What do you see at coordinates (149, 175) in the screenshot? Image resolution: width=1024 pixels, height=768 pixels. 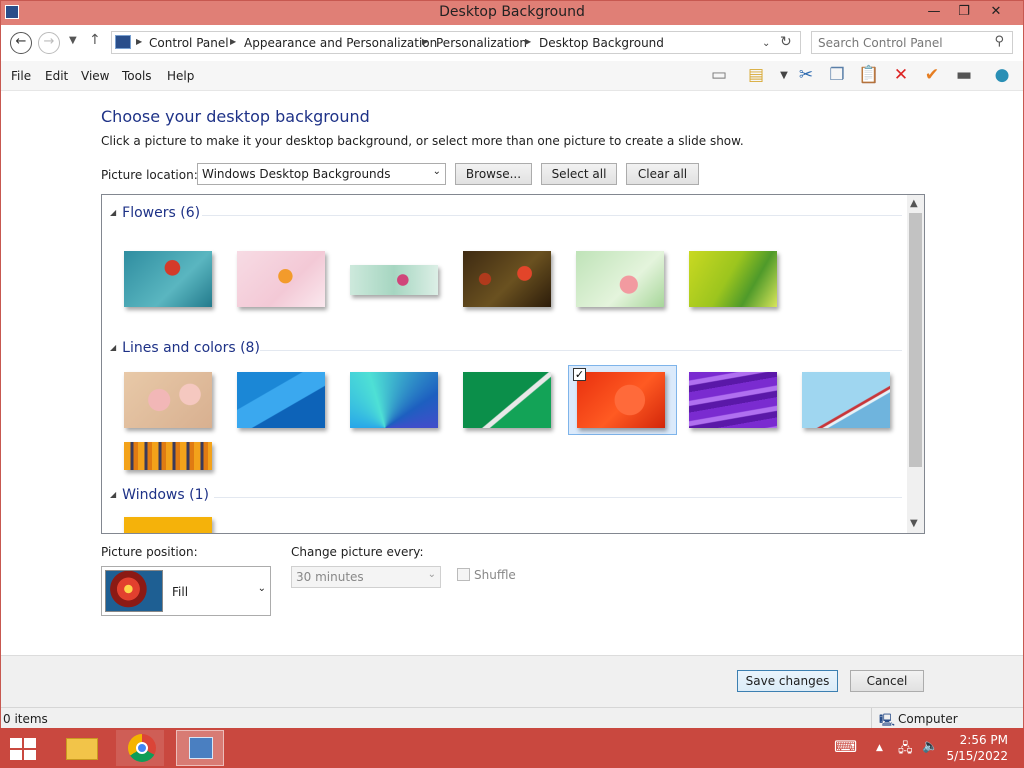 I see `picture-location-label: Picture location:` at bounding box center [149, 175].